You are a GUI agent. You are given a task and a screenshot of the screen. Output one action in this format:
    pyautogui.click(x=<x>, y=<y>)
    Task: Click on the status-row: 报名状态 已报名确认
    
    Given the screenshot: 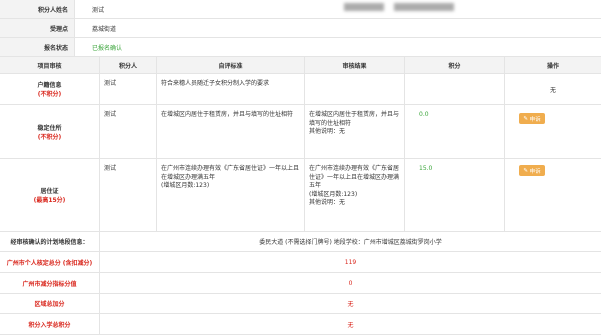 What is the action you would take?
    pyautogui.click(x=300, y=47)
    